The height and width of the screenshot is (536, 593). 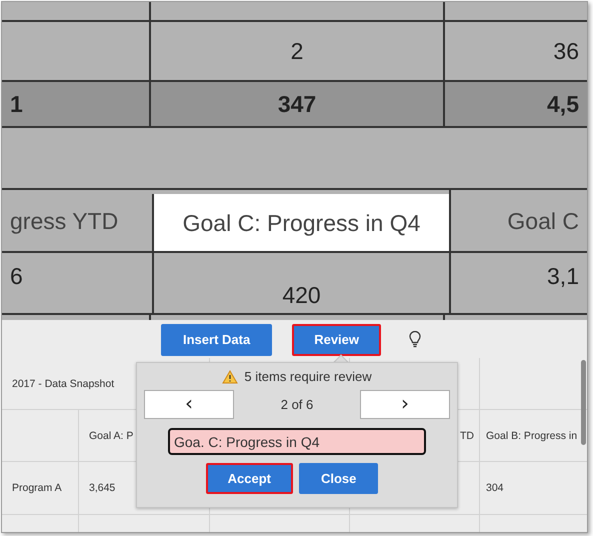 What do you see at coordinates (338, 478) in the screenshot?
I see `popup-button: Close` at bounding box center [338, 478].